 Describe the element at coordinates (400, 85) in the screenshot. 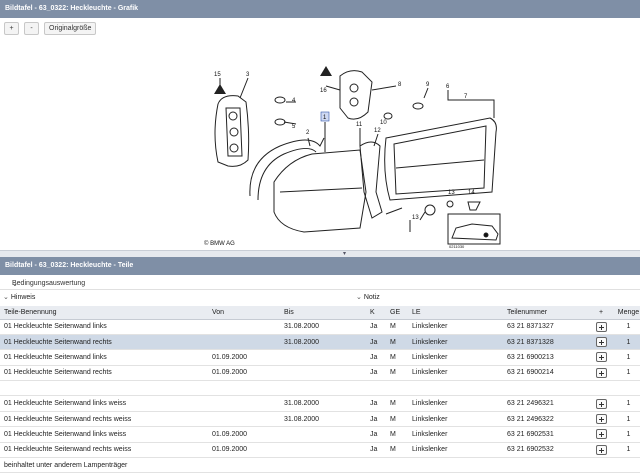

I see `callout-8: 8` at that location.